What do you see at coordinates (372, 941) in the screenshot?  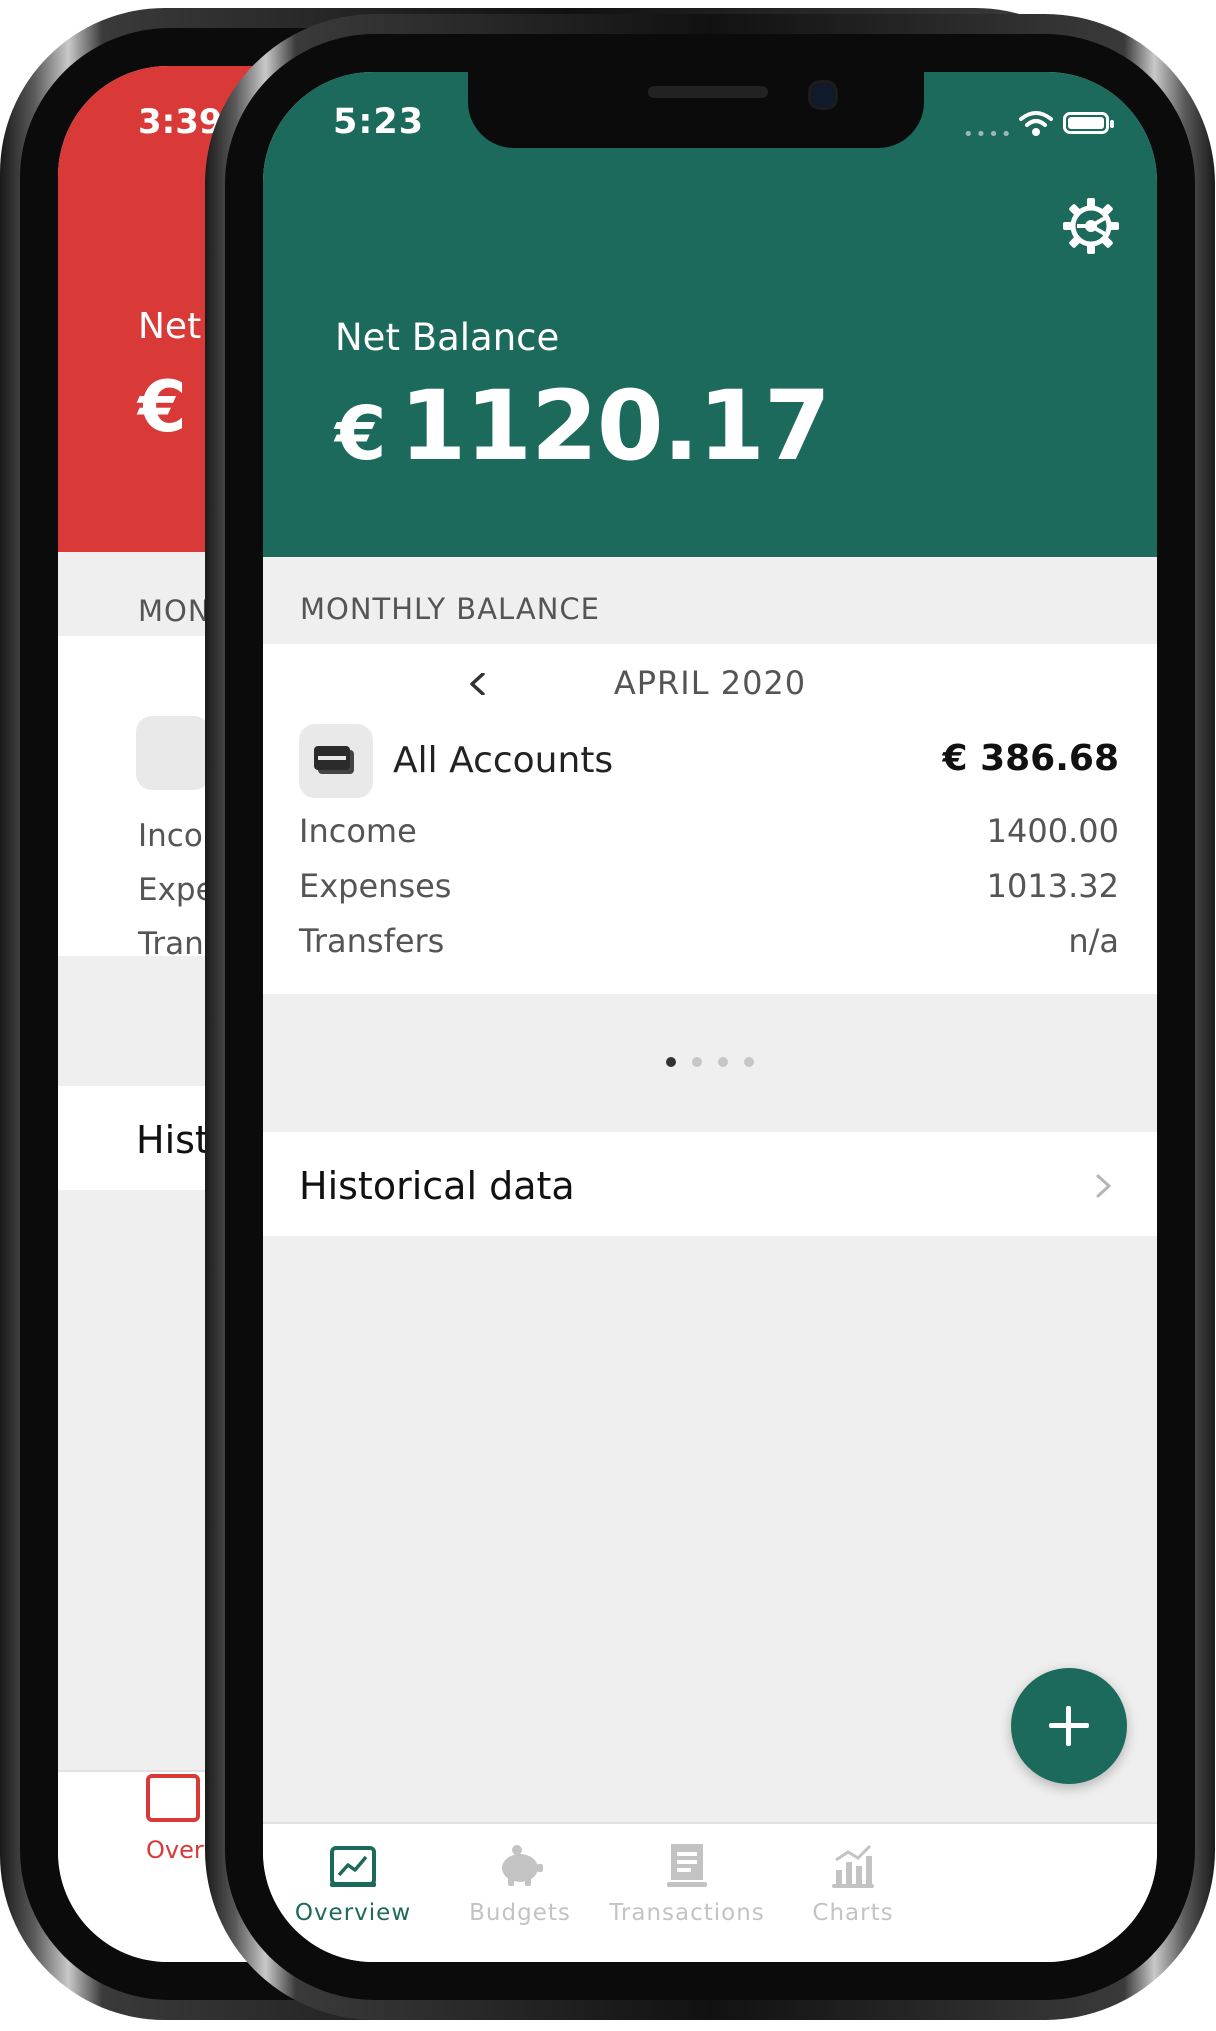 I see `transfers-label: Transfers` at bounding box center [372, 941].